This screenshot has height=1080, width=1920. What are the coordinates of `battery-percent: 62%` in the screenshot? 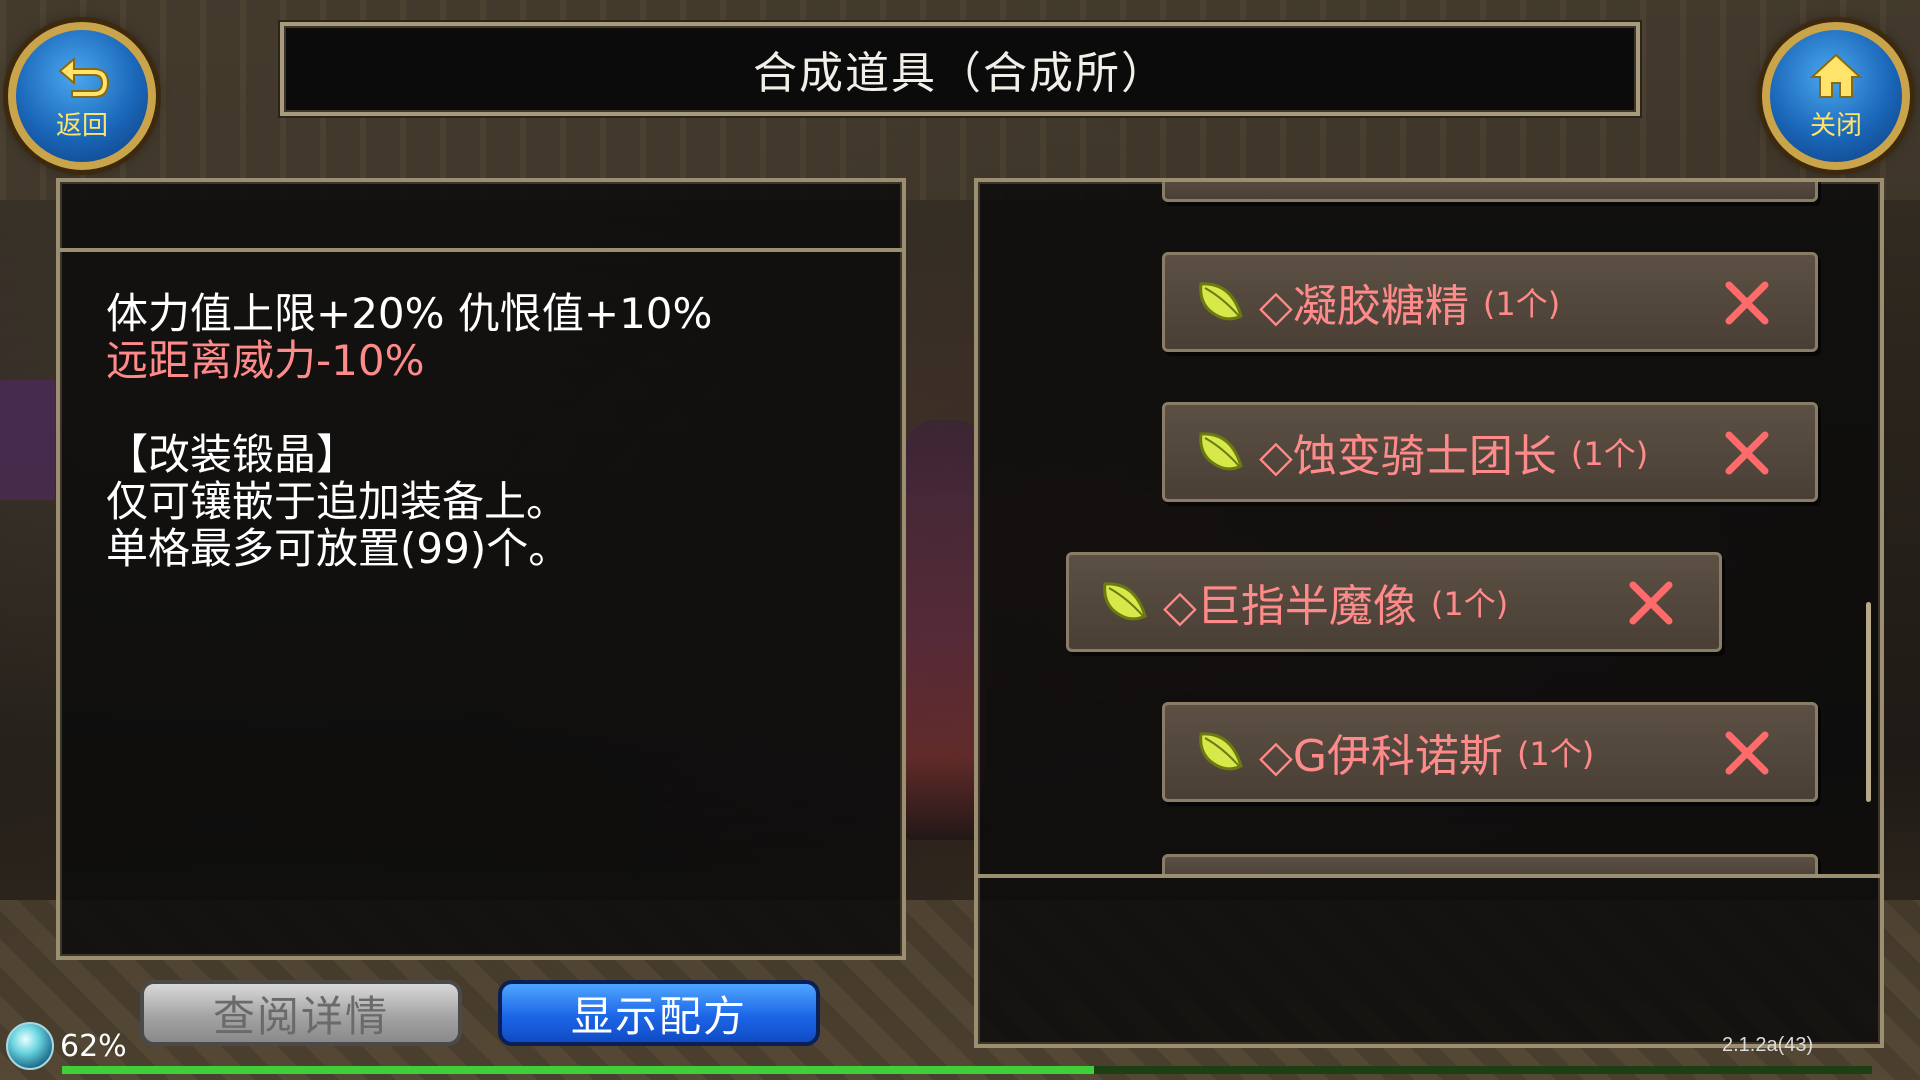 It's located at (93, 1046).